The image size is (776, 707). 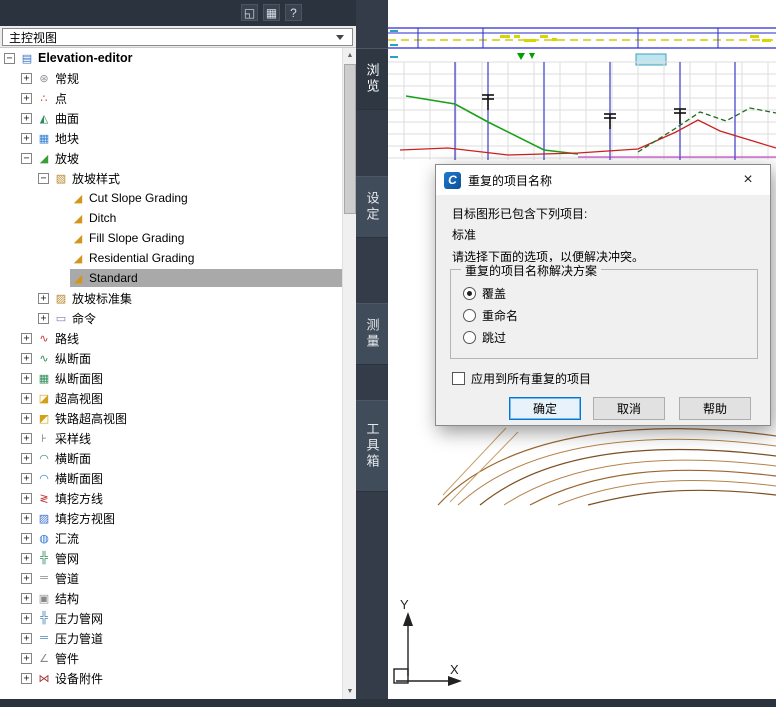 What do you see at coordinates (171, 118) in the screenshot?
I see `tree-item-surfaces: + ◭ 曲面` at bounding box center [171, 118].